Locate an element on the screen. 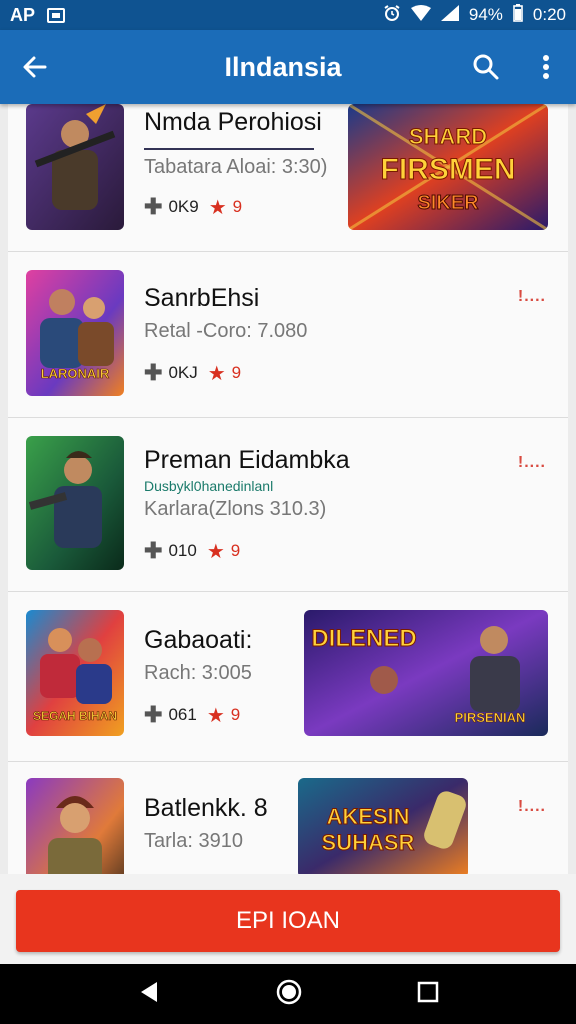 This screenshot has height=1024, width=576. bottom-action-area: EPI IOAN is located at coordinates (288, 919).